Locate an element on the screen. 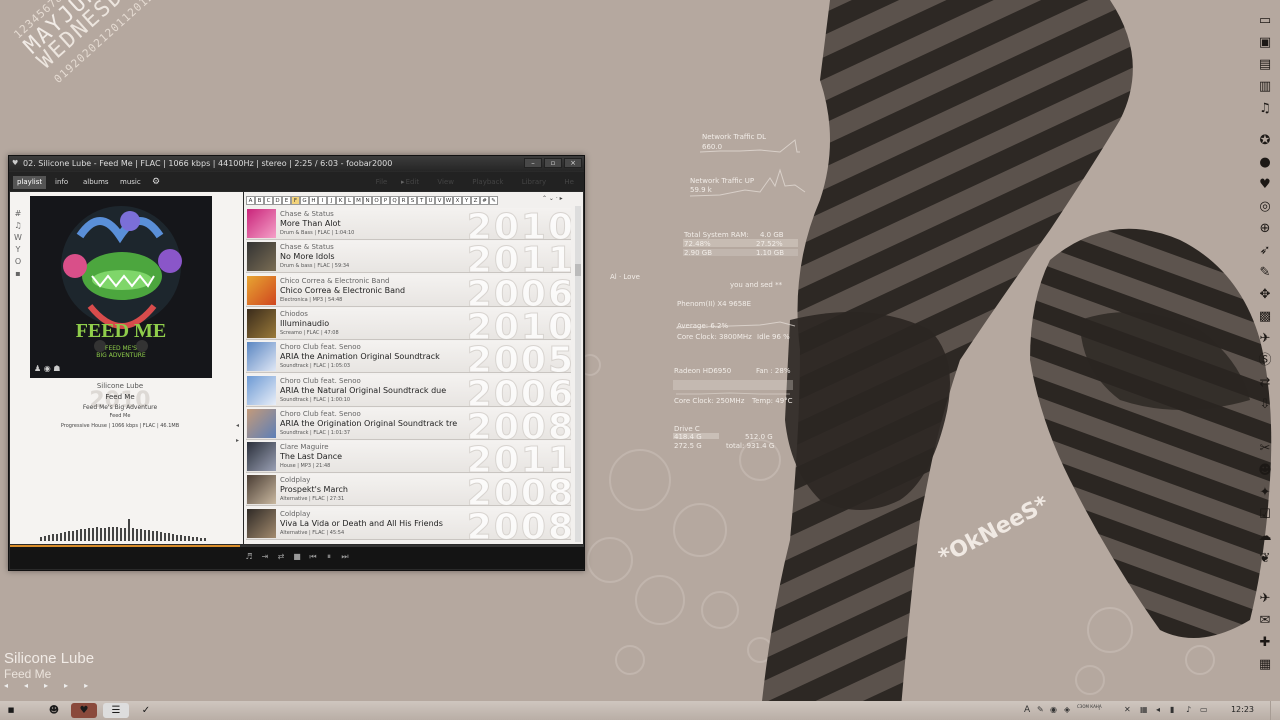 The width and height of the screenshot is (1280, 720). alpha-filter-18: S is located at coordinates (412, 200).